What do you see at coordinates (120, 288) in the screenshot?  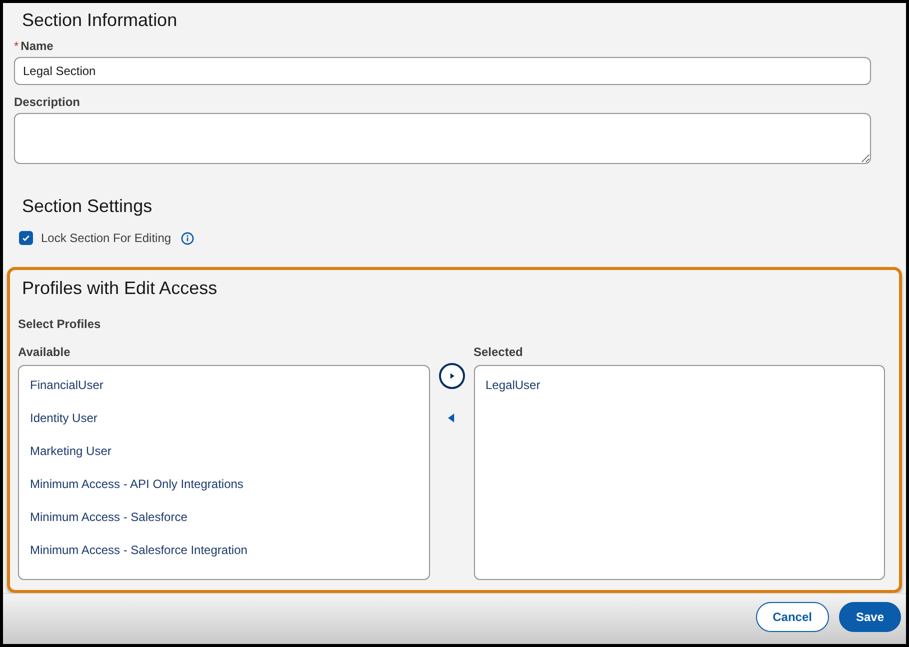 I see `section-heading: Profiles with Edit Access` at bounding box center [120, 288].